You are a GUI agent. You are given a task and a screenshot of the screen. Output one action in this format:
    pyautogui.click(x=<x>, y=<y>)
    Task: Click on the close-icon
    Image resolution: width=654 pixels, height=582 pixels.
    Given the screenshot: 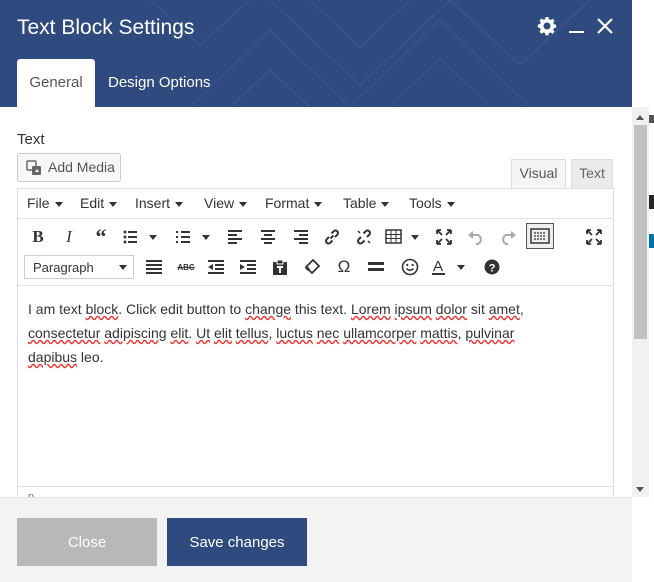 What is the action you would take?
    pyautogui.click(x=608, y=28)
    